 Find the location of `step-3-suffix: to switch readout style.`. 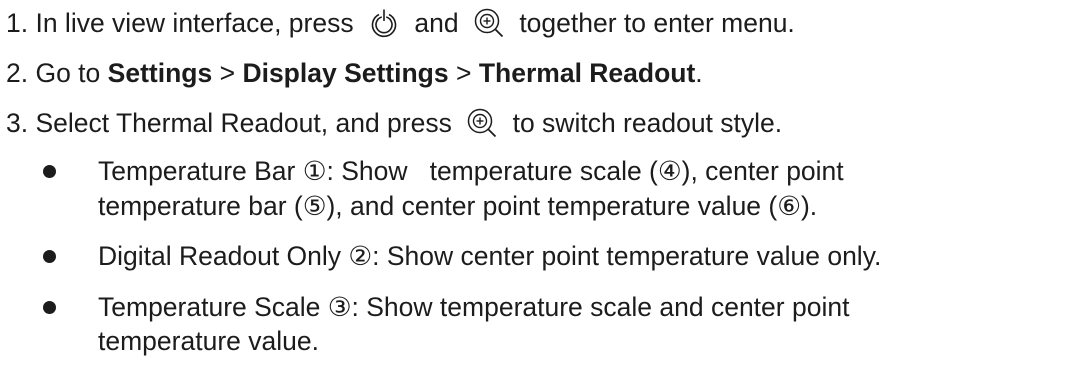

step-3-suffix: to switch readout style. is located at coordinates (647, 123).